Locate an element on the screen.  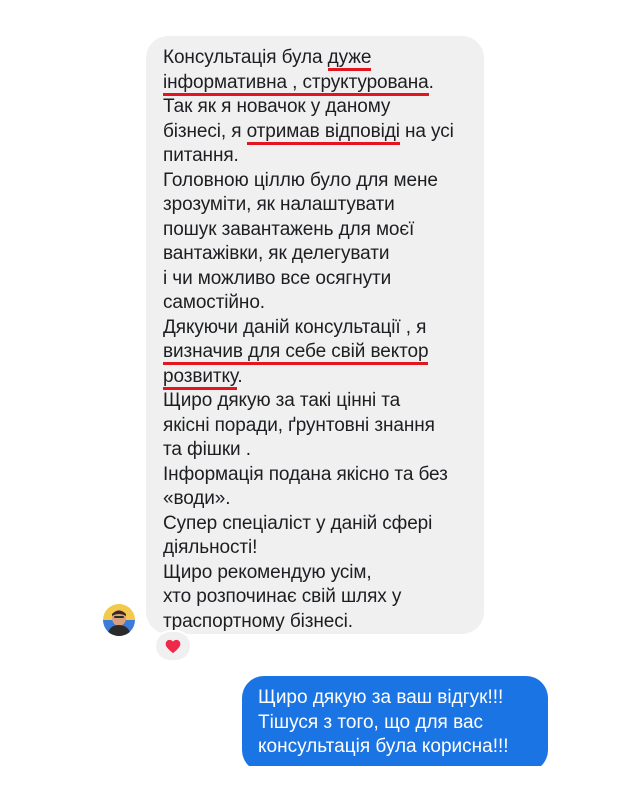
message-text-segment: та фішки . is located at coordinates (207, 449).